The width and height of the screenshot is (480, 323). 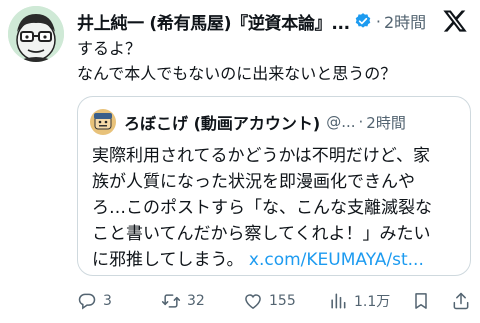 What do you see at coordinates (253, 301) in the screenshot?
I see `like-icon` at bounding box center [253, 301].